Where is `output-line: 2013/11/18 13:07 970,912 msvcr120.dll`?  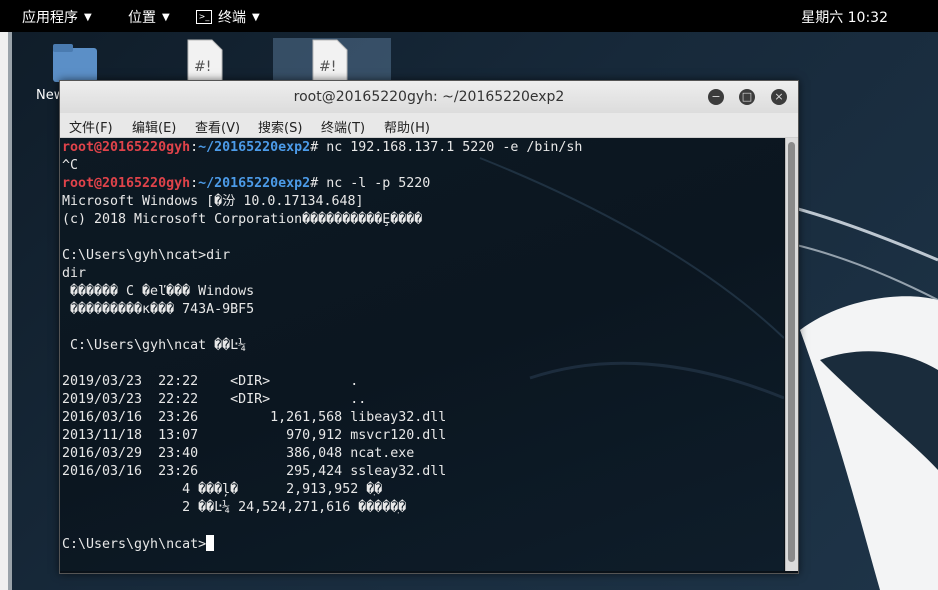 output-line: 2013/11/18 13:07 970,912 msvcr120.dll is located at coordinates (254, 435).